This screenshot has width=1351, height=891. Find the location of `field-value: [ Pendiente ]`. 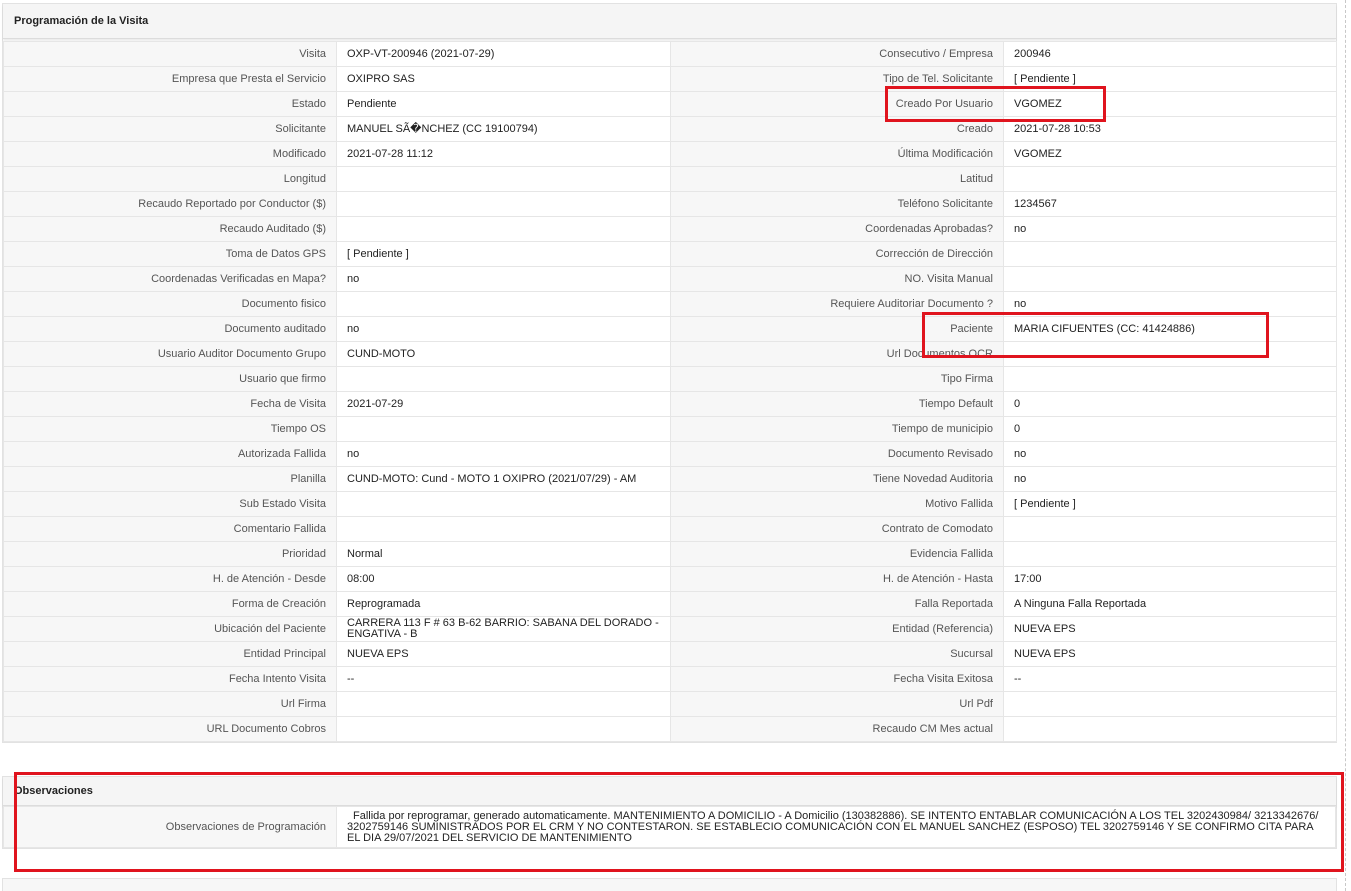

field-value: [ Pendiente ] is located at coordinates (1170, 79).